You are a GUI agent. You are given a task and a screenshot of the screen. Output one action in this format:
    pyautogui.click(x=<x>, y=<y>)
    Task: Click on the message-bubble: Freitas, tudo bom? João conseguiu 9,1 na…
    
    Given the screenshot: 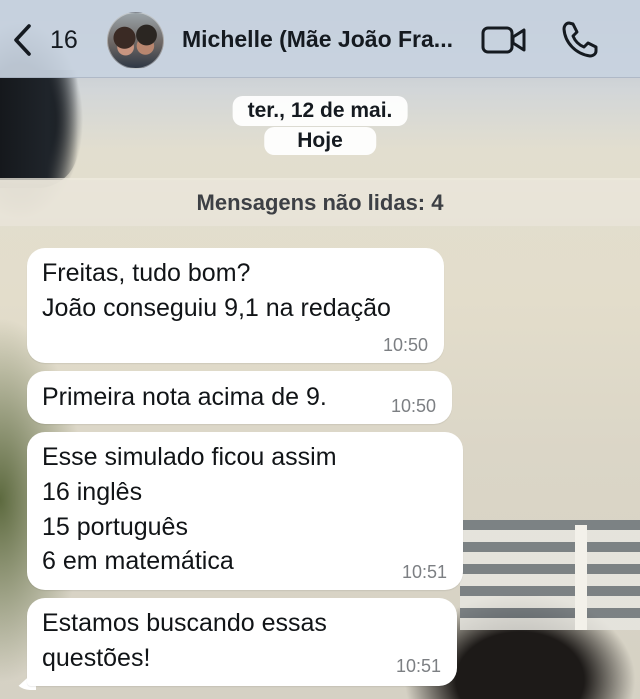 What is the action you would take?
    pyautogui.click(x=235, y=305)
    